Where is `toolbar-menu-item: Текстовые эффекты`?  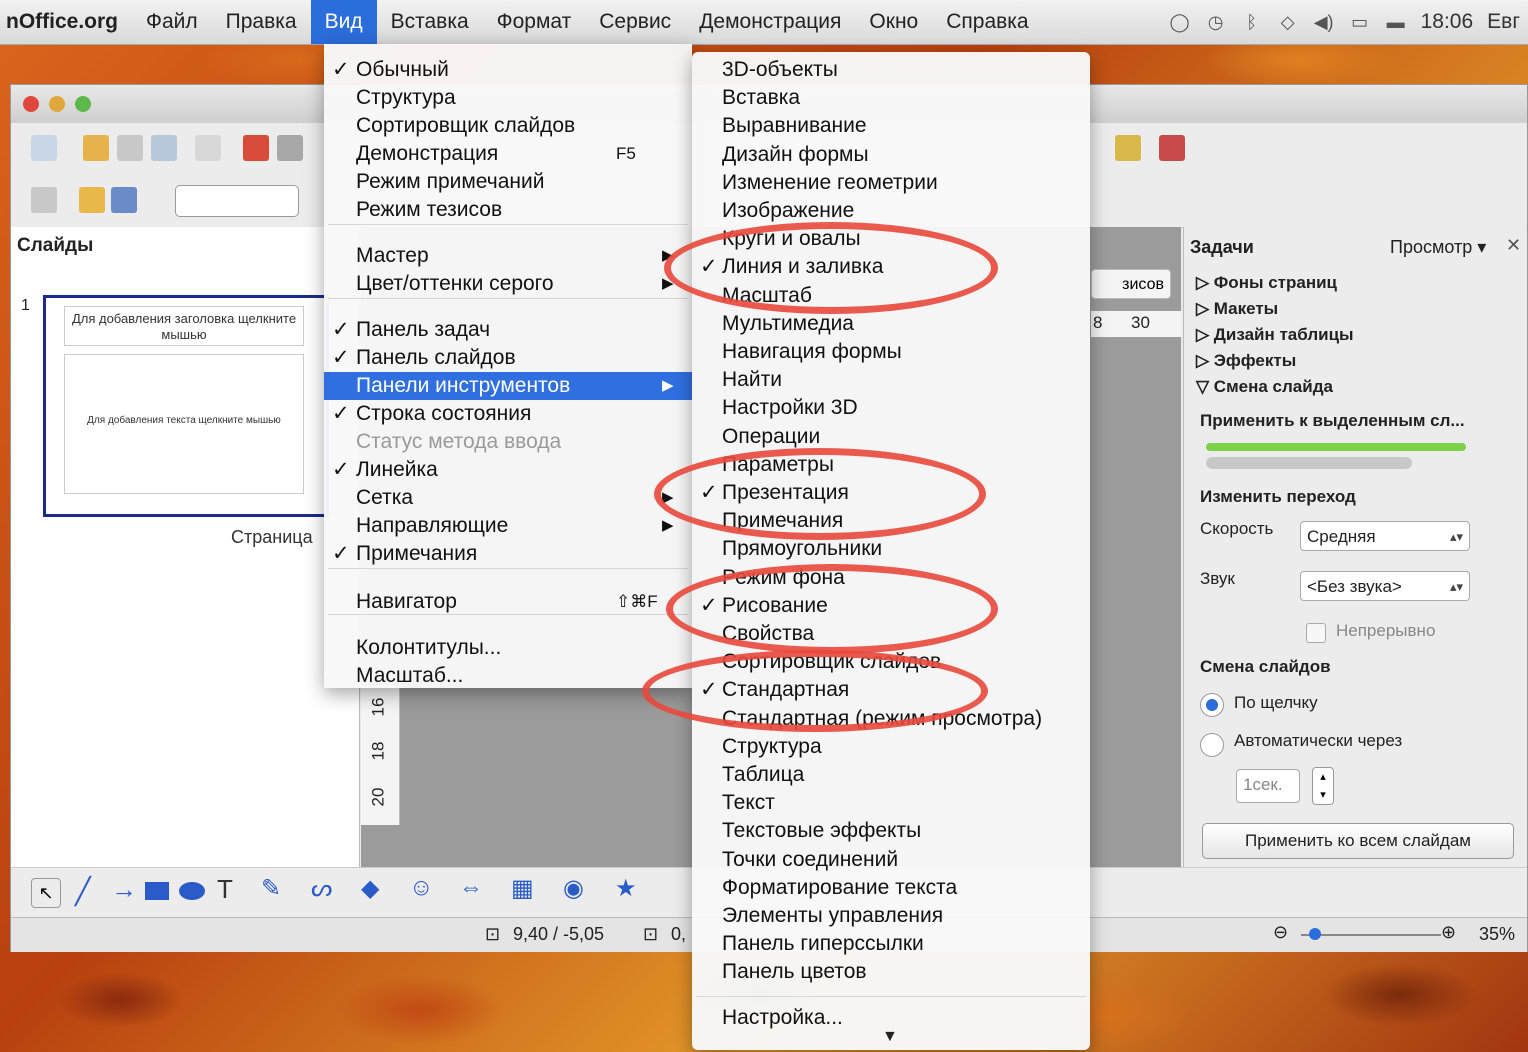 toolbar-menu-item: Текстовые эффекты is located at coordinates (891, 831).